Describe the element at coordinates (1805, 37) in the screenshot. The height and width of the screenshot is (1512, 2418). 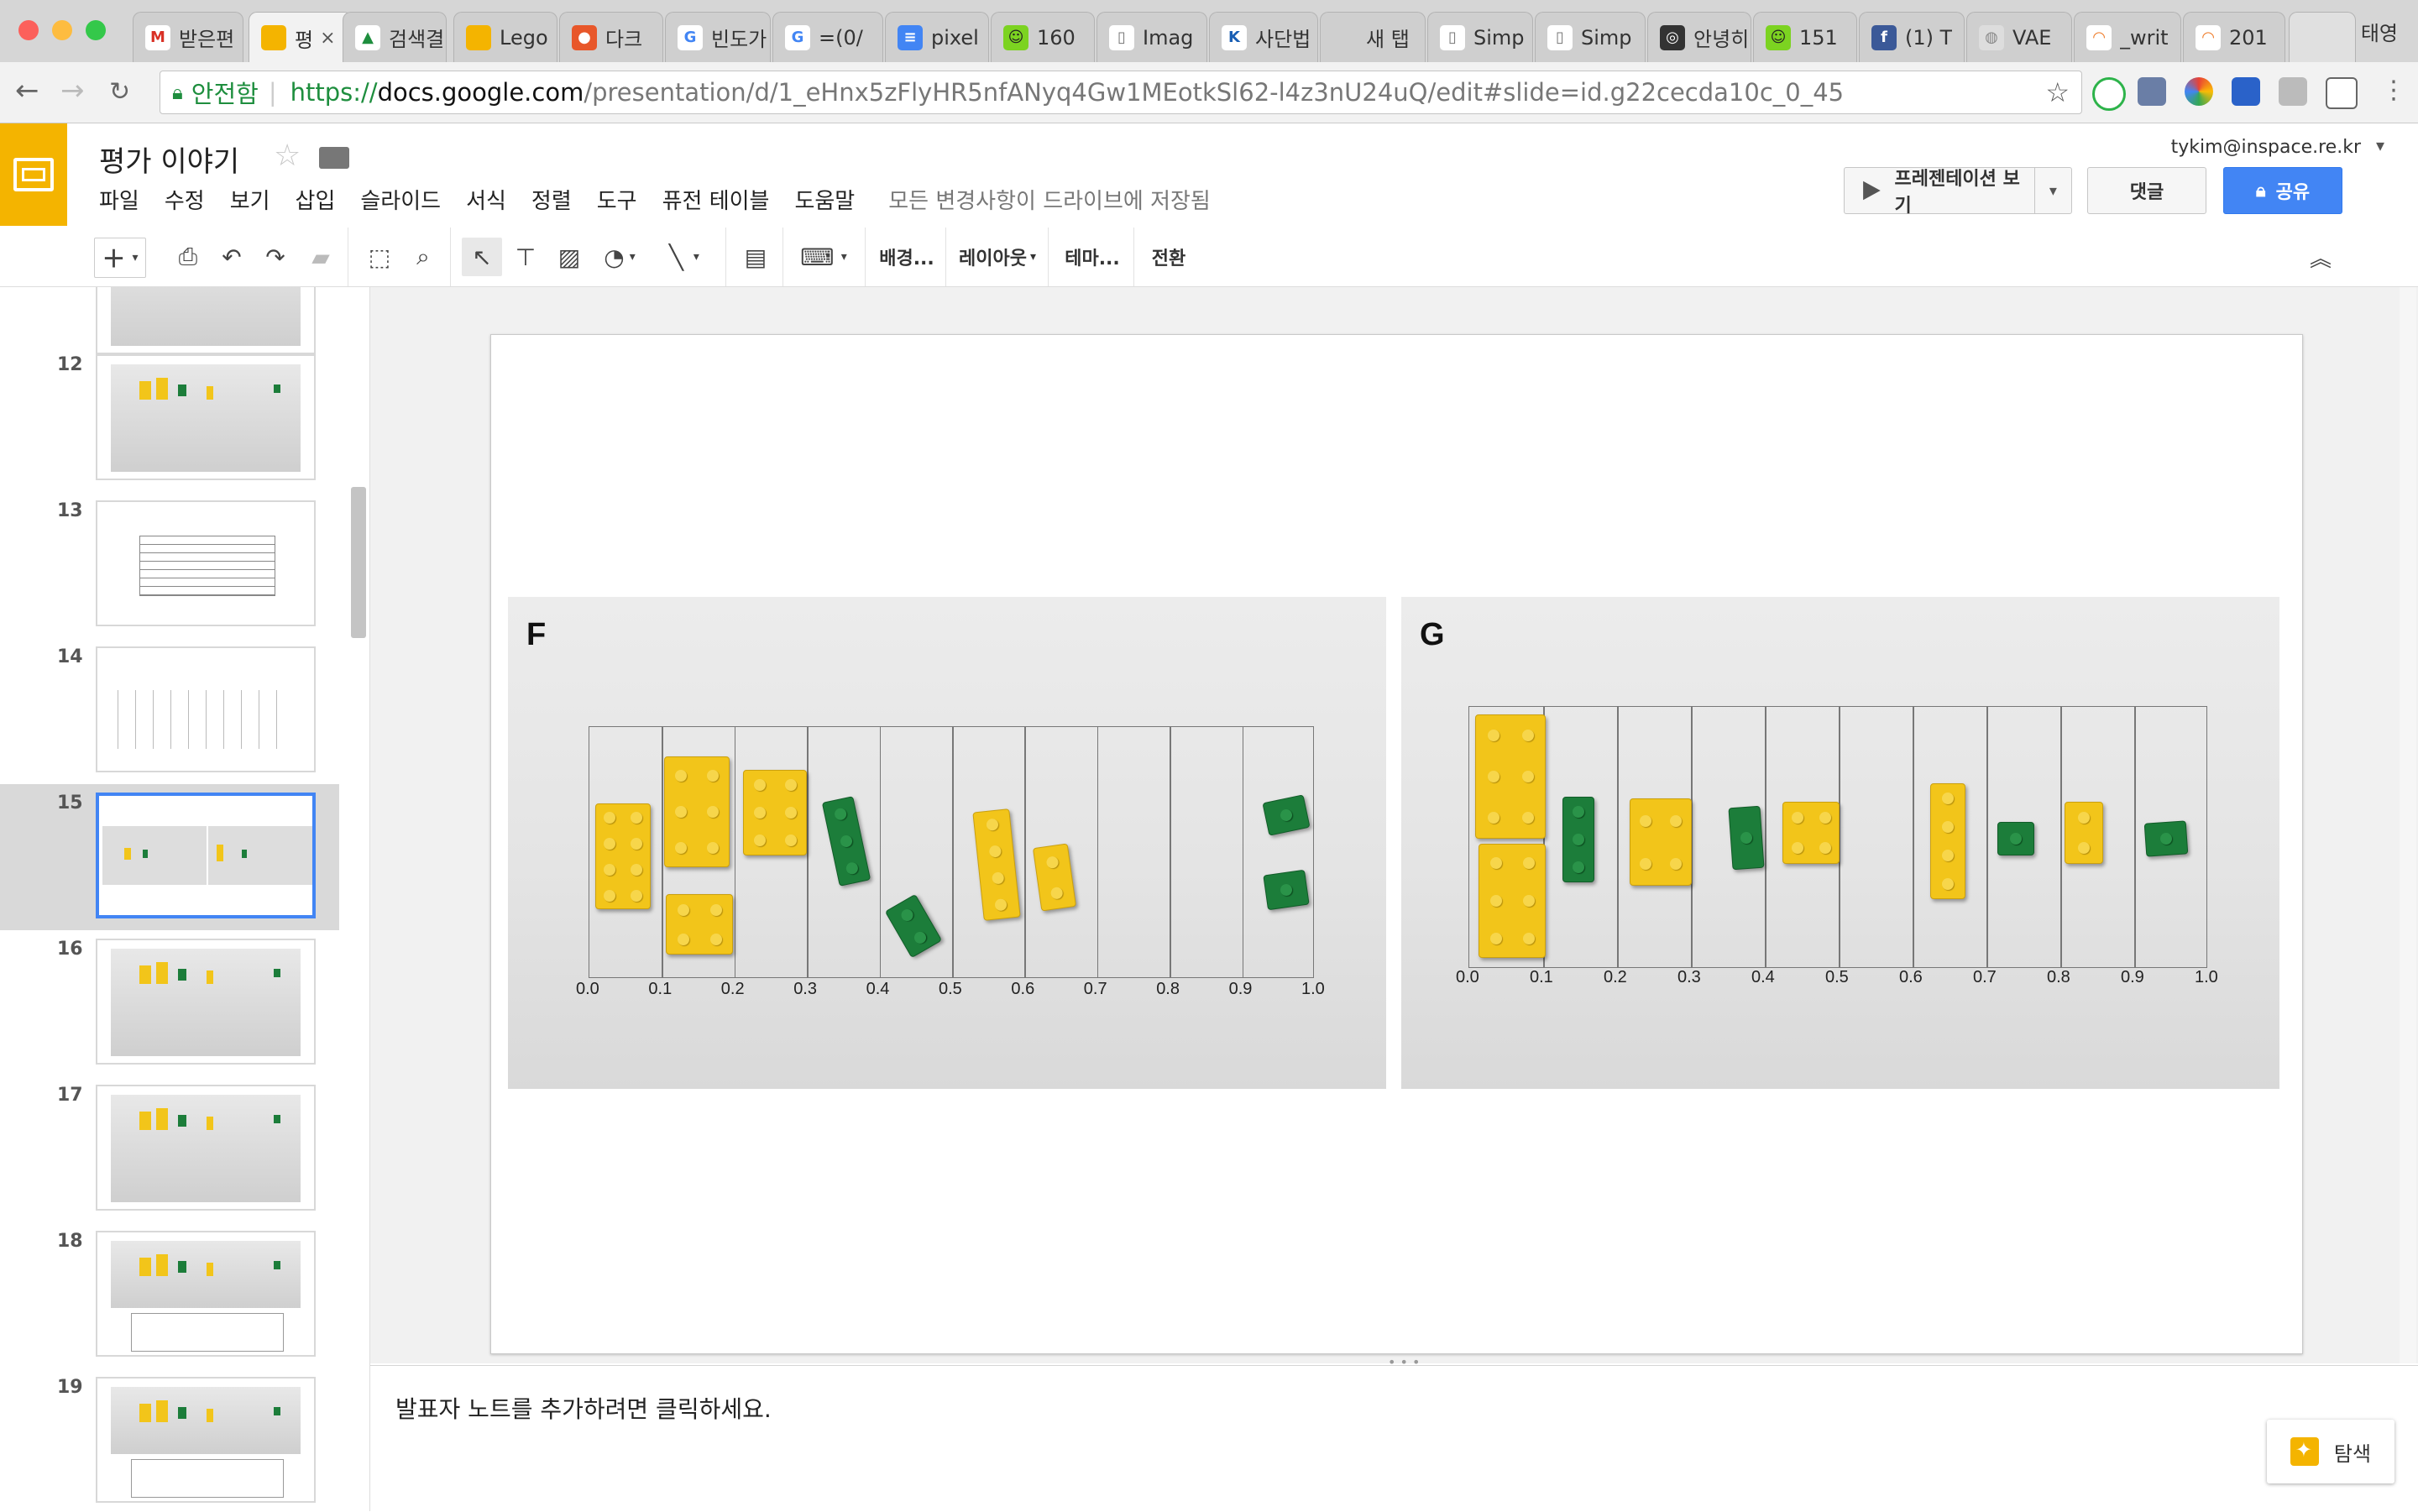
I see `browser-tab: ☺ 151` at that location.